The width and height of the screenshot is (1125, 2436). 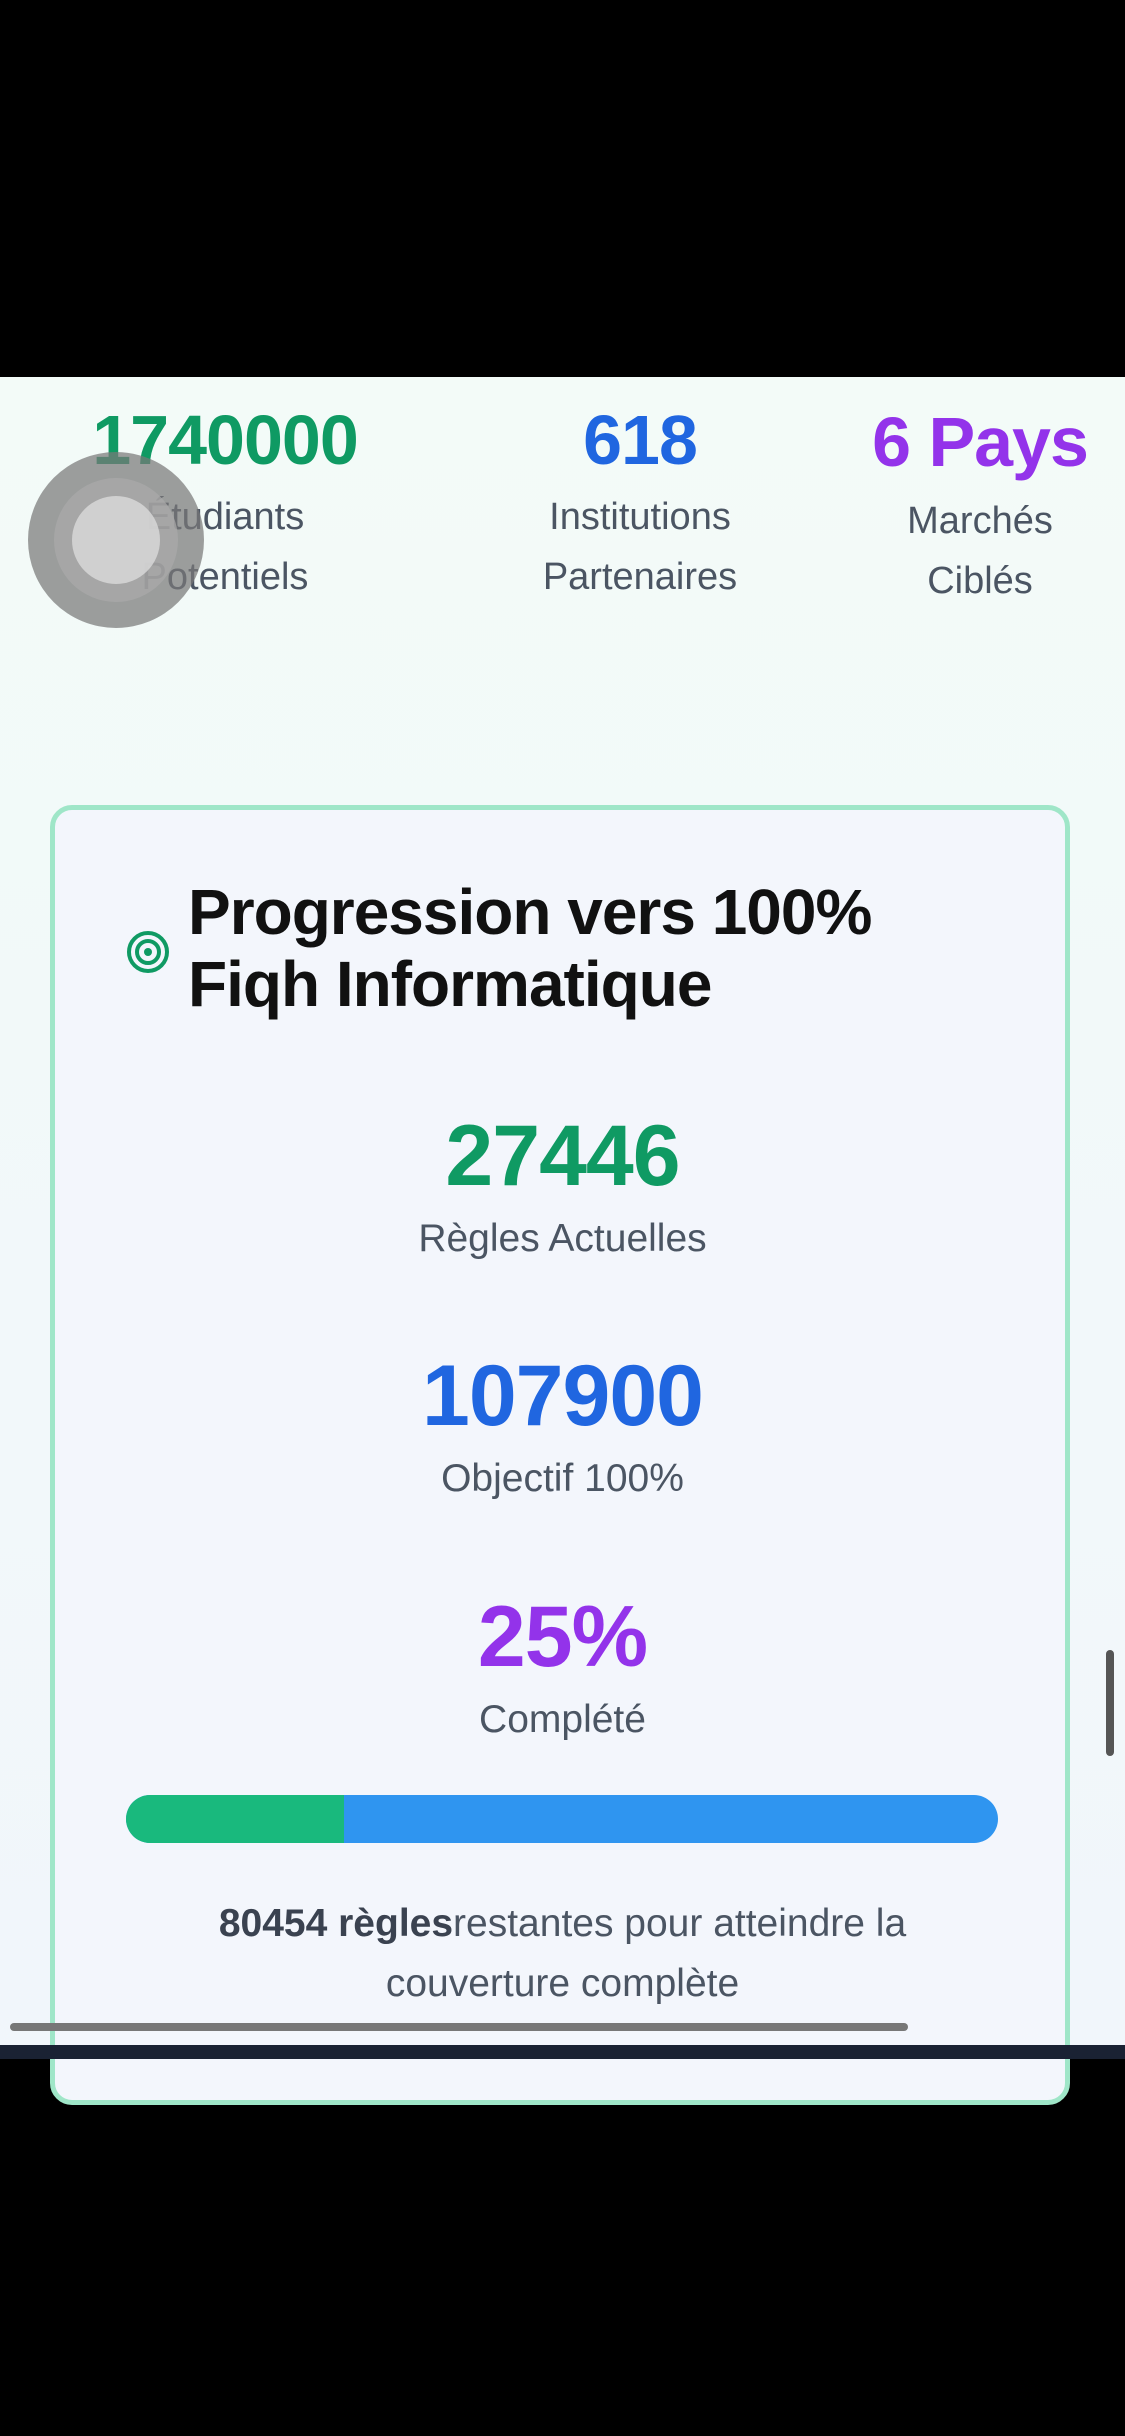 What do you see at coordinates (562, 1637) in the screenshot?
I see `metric-percent-value: 25%` at bounding box center [562, 1637].